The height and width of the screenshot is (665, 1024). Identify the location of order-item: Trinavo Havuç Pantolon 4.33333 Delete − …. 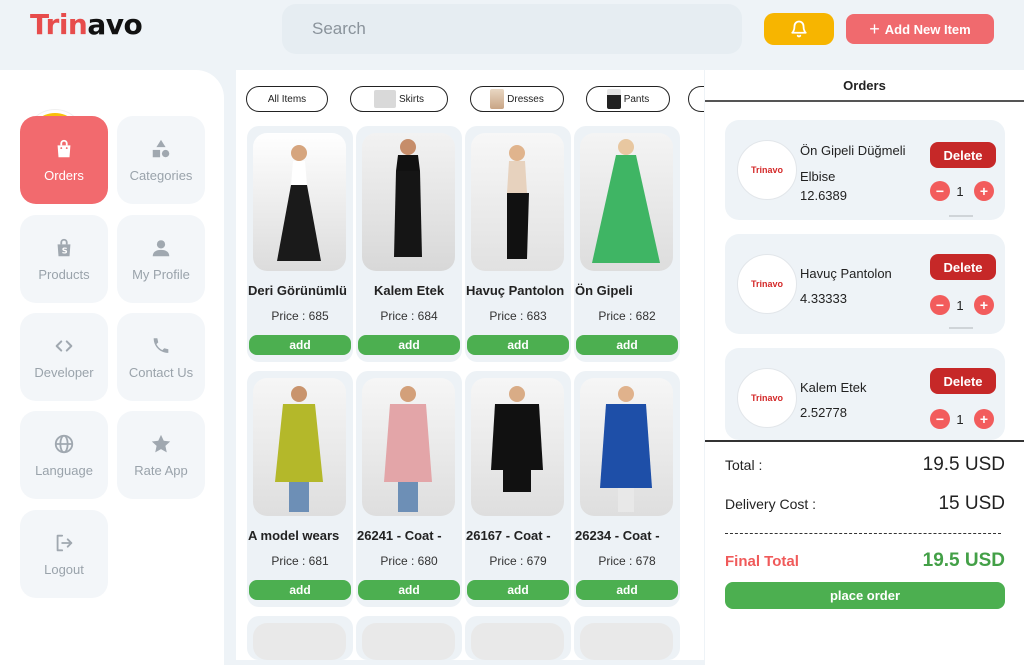
(865, 284).